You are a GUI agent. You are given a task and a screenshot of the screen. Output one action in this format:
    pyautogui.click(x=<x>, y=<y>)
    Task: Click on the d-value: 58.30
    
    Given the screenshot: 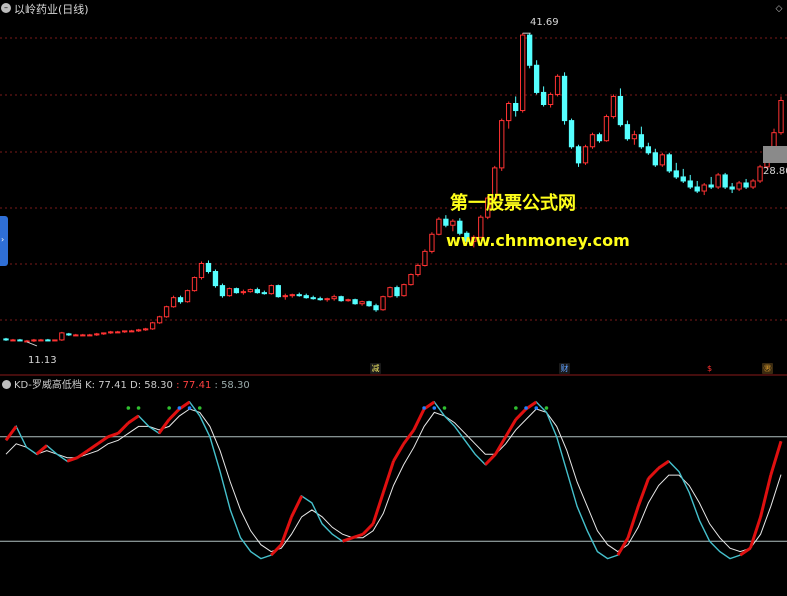 What is the action you would take?
    pyautogui.click(x=158, y=385)
    